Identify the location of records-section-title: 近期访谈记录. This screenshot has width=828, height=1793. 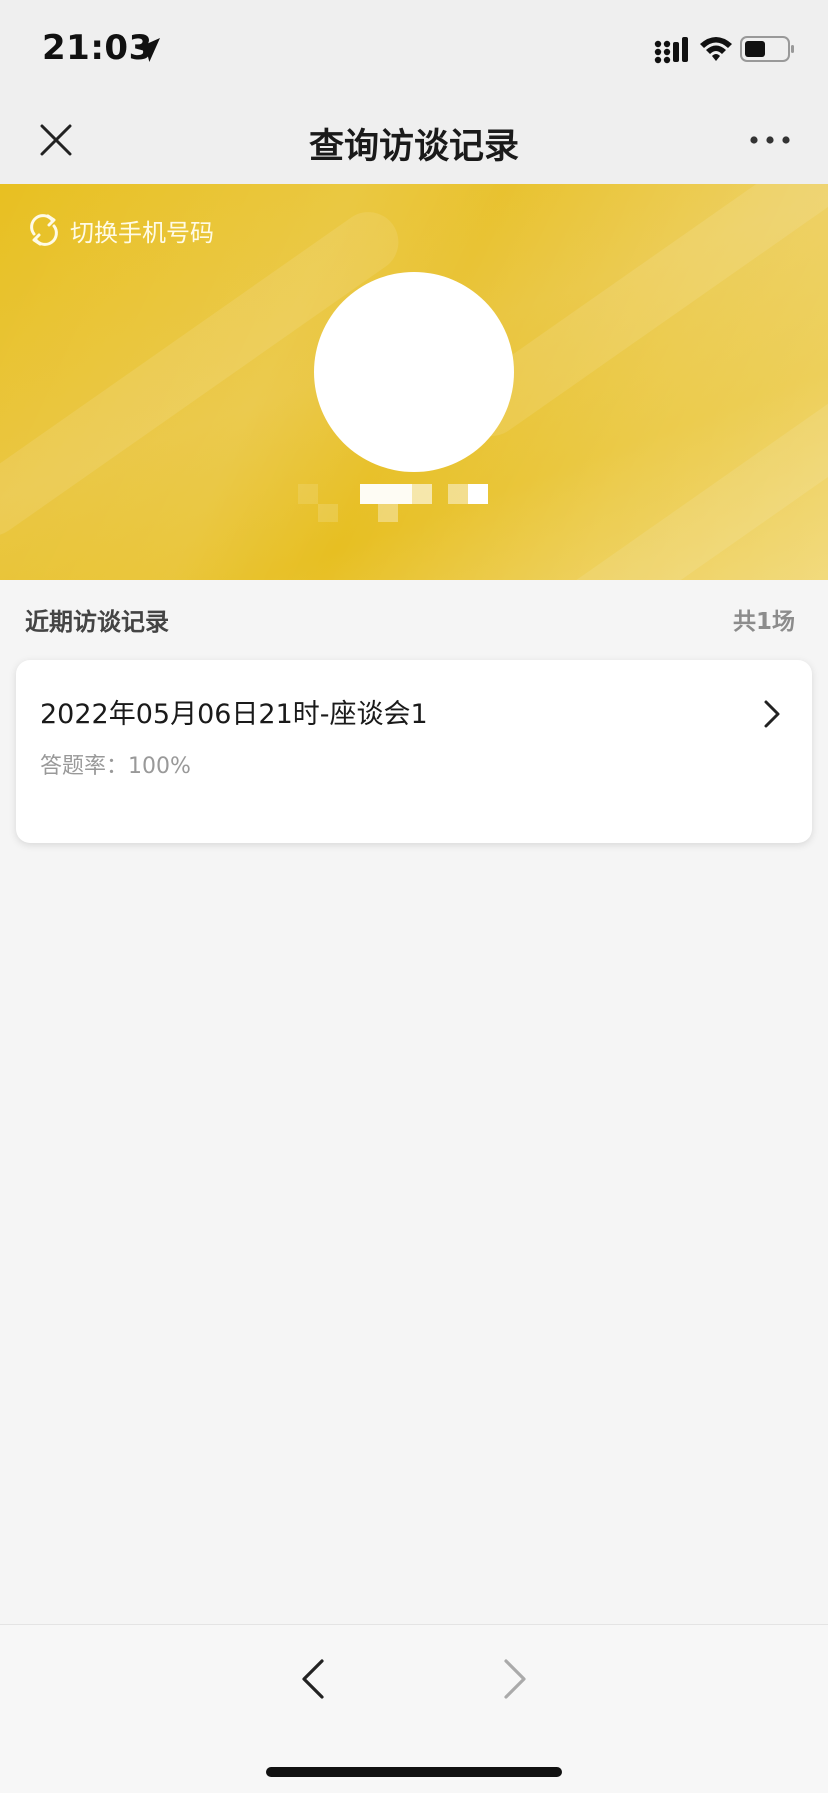
(97, 622).